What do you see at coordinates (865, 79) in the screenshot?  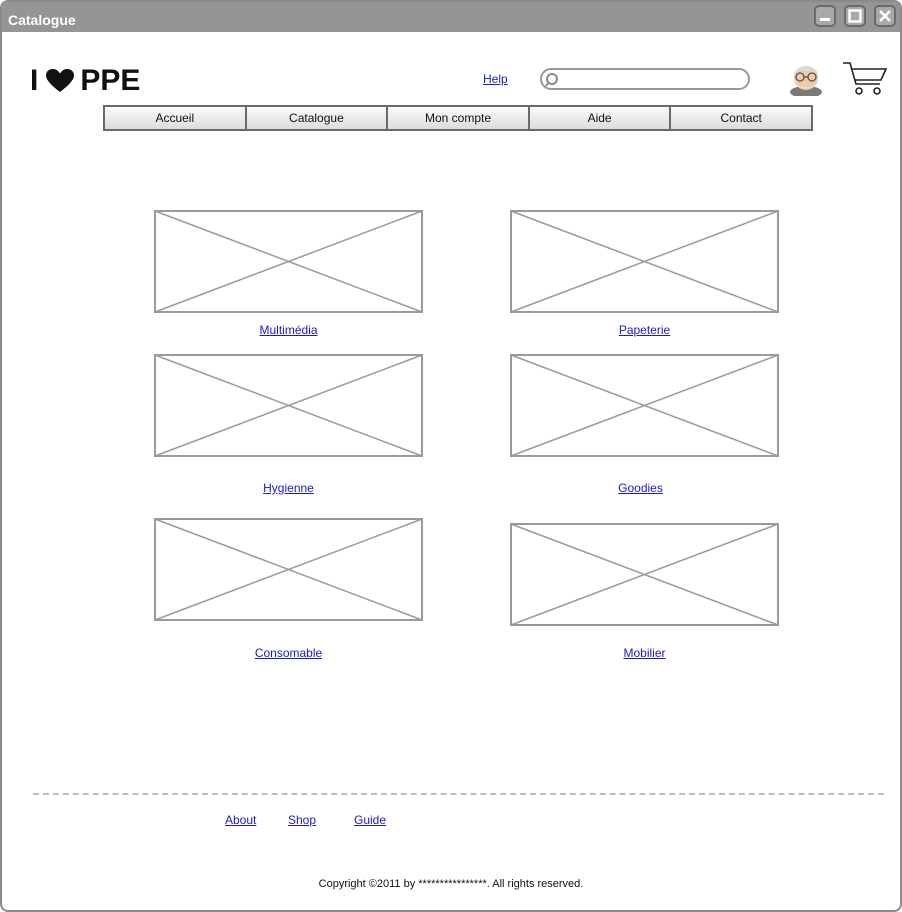 I see `shopping-cart-icon` at bounding box center [865, 79].